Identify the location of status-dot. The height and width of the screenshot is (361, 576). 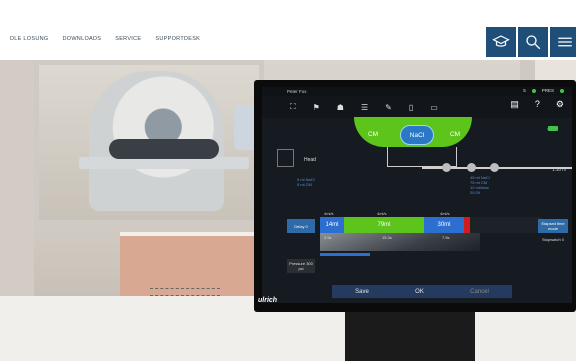
(533, 90).